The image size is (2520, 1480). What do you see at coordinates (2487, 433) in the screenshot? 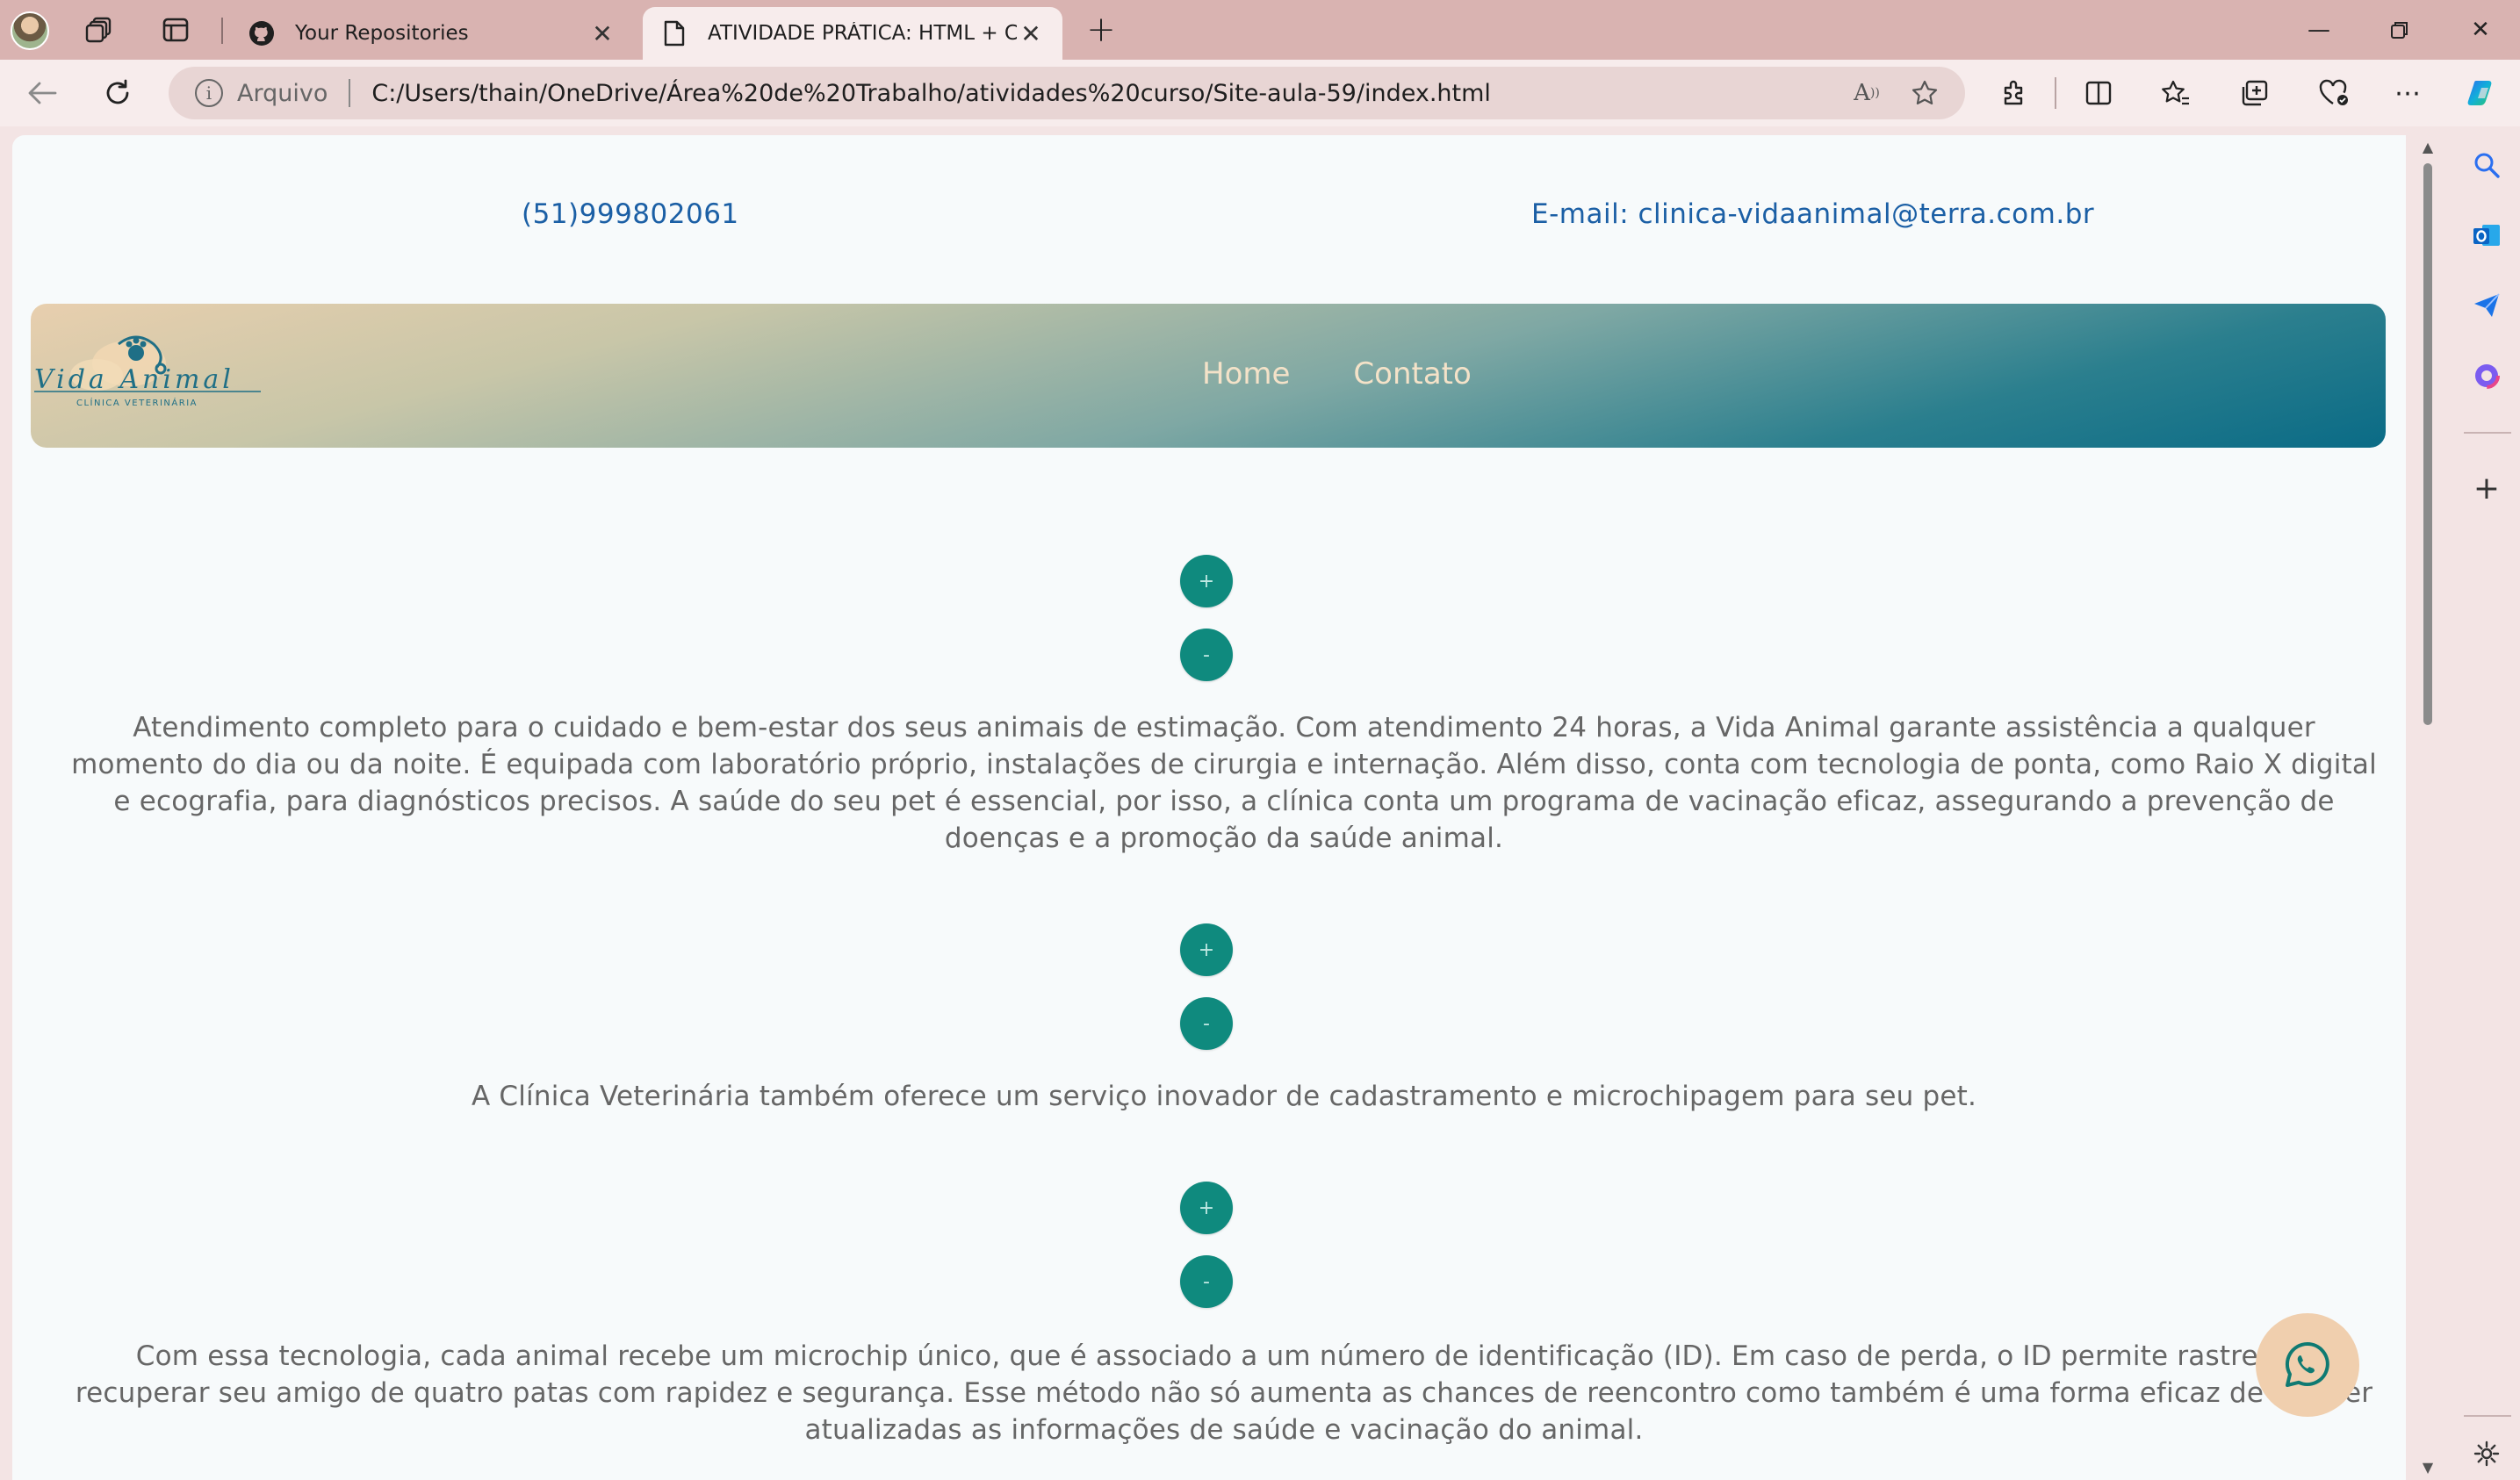
I see `sidebar-divider` at bounding box center [2487, 433].